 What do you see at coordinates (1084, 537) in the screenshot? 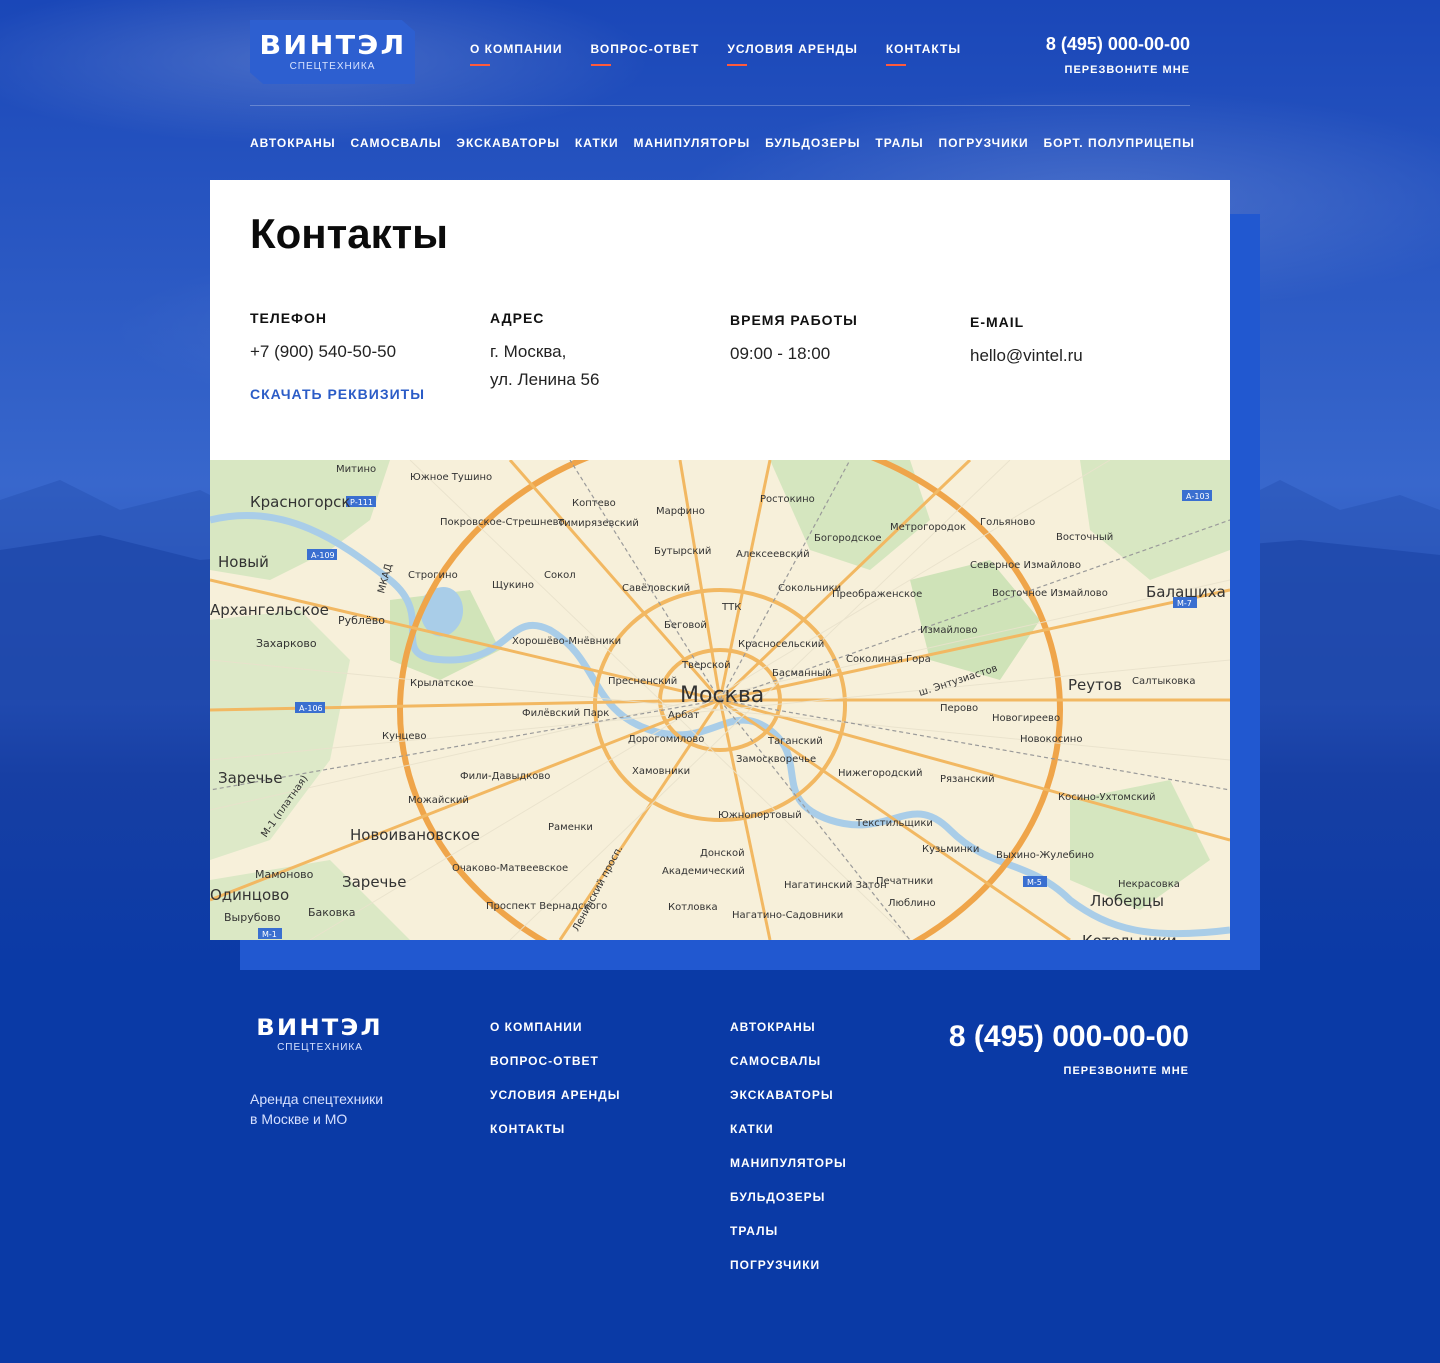
I see `map-district-vostochny: Восточный` at bounding box center [1084, 537].